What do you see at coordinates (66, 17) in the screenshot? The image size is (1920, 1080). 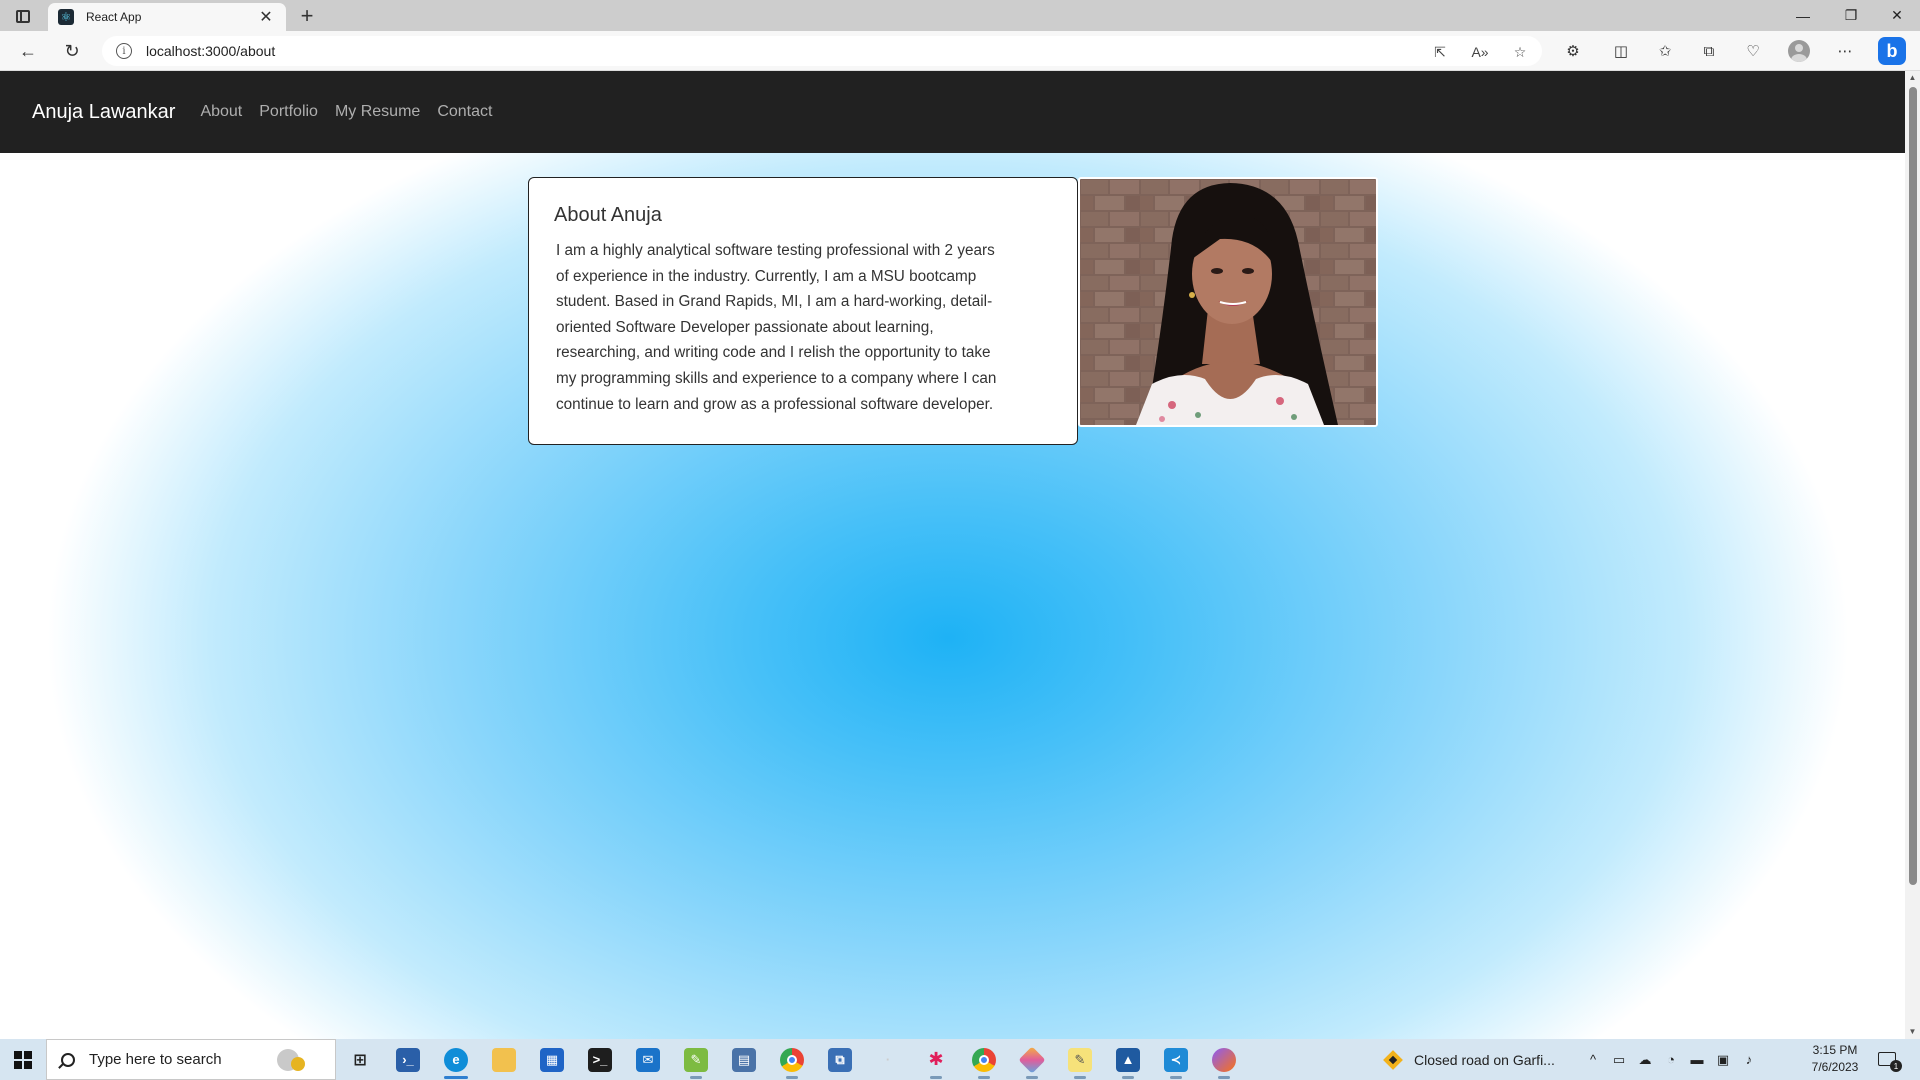 I see `react-favicon-icon: ⚛` at bounding box center [66, 17].